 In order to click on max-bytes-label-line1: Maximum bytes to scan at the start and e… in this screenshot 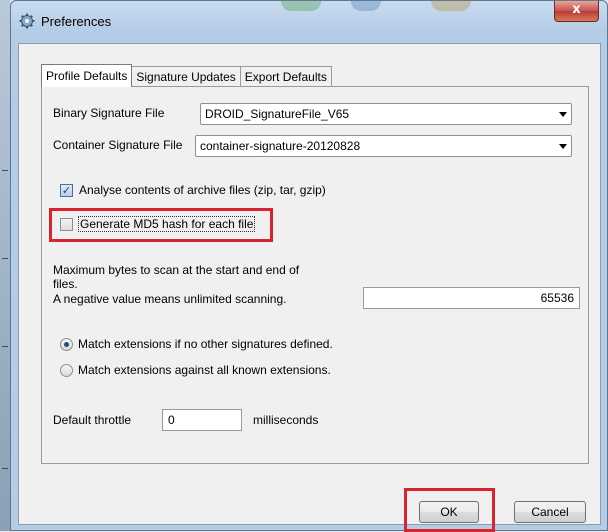, I will do `click(176, 270)`.